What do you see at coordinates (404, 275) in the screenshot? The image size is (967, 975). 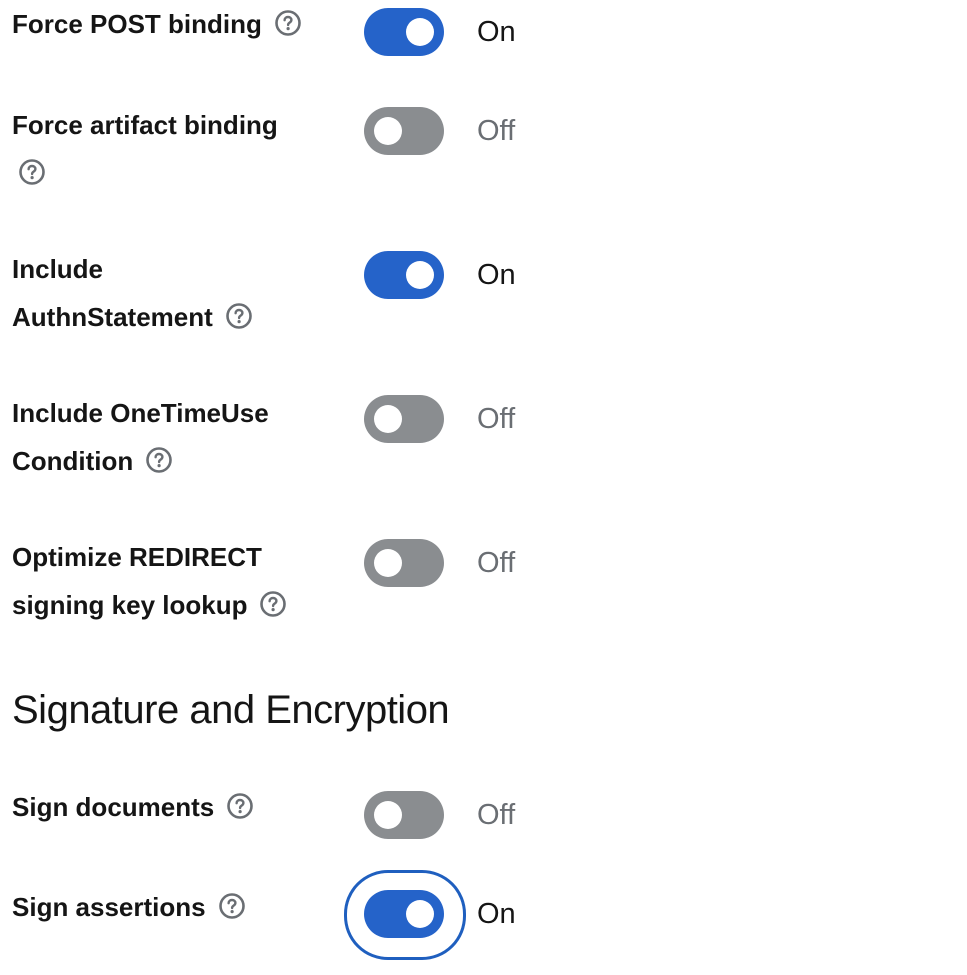 I see `include-authnstatement-switch` at bounding box center [404, 275].